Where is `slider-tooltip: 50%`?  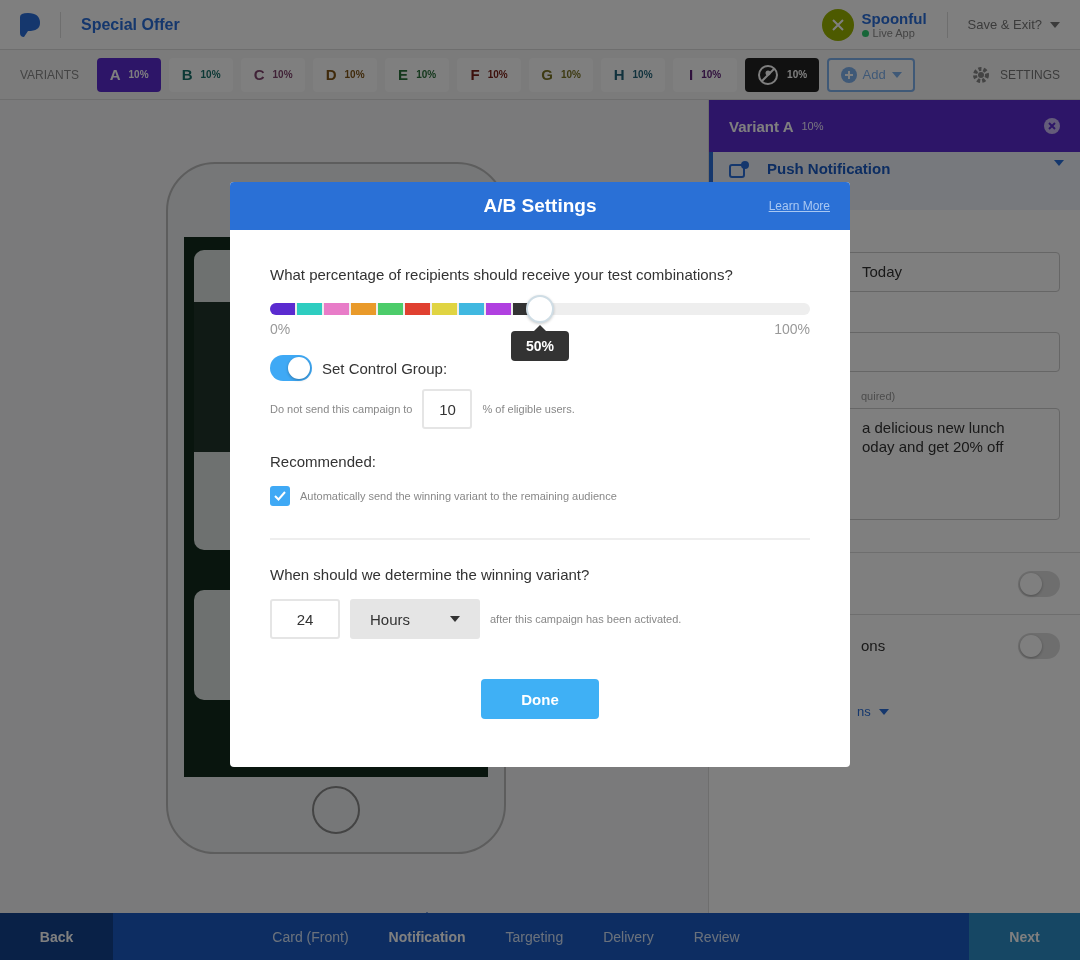
slider-tooltip: 50% is located at coordinates (540, 346).